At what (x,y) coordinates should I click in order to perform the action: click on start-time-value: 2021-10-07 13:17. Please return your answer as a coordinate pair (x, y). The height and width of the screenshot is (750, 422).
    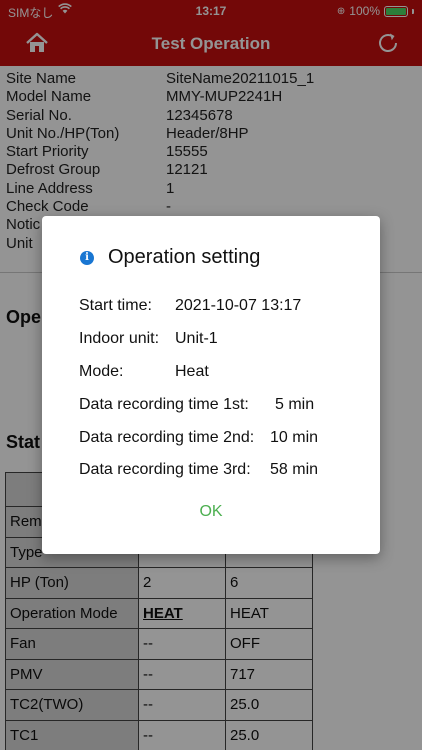
    Looking at the image, I should click on (238, 306).